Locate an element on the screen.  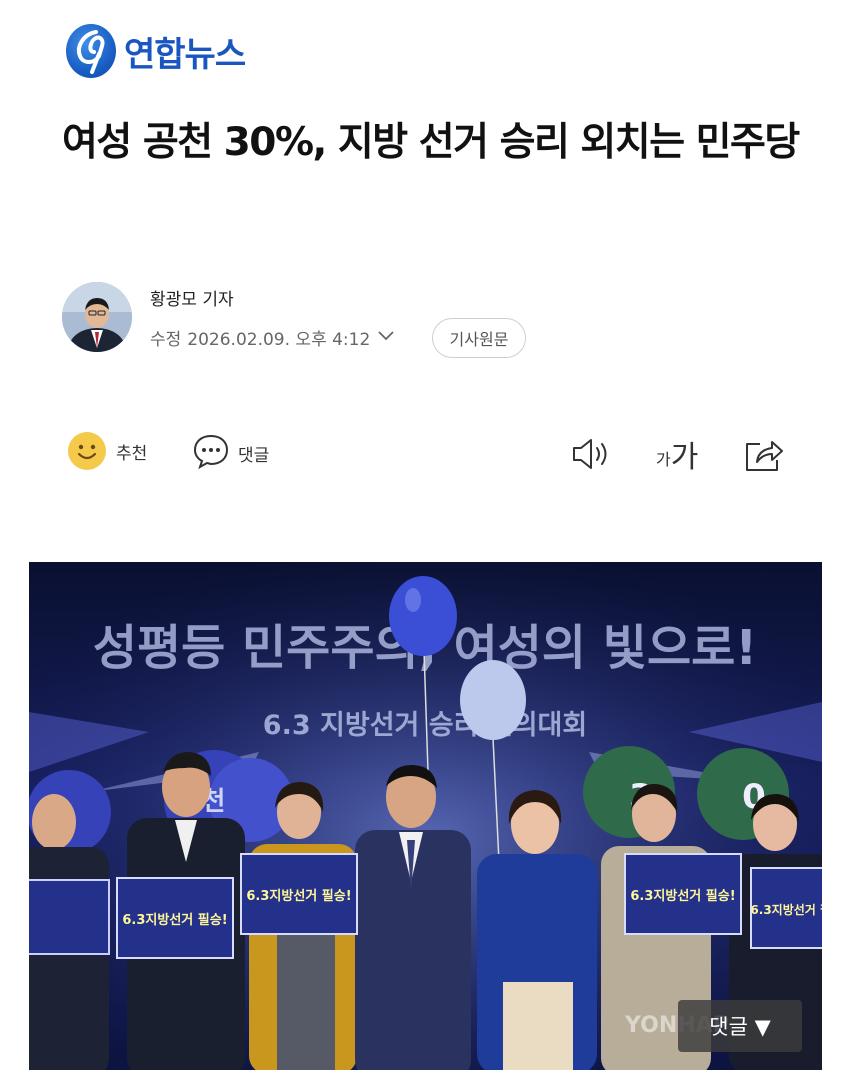
original-article-button: 기사원문 is located at coordinates (479, 338).